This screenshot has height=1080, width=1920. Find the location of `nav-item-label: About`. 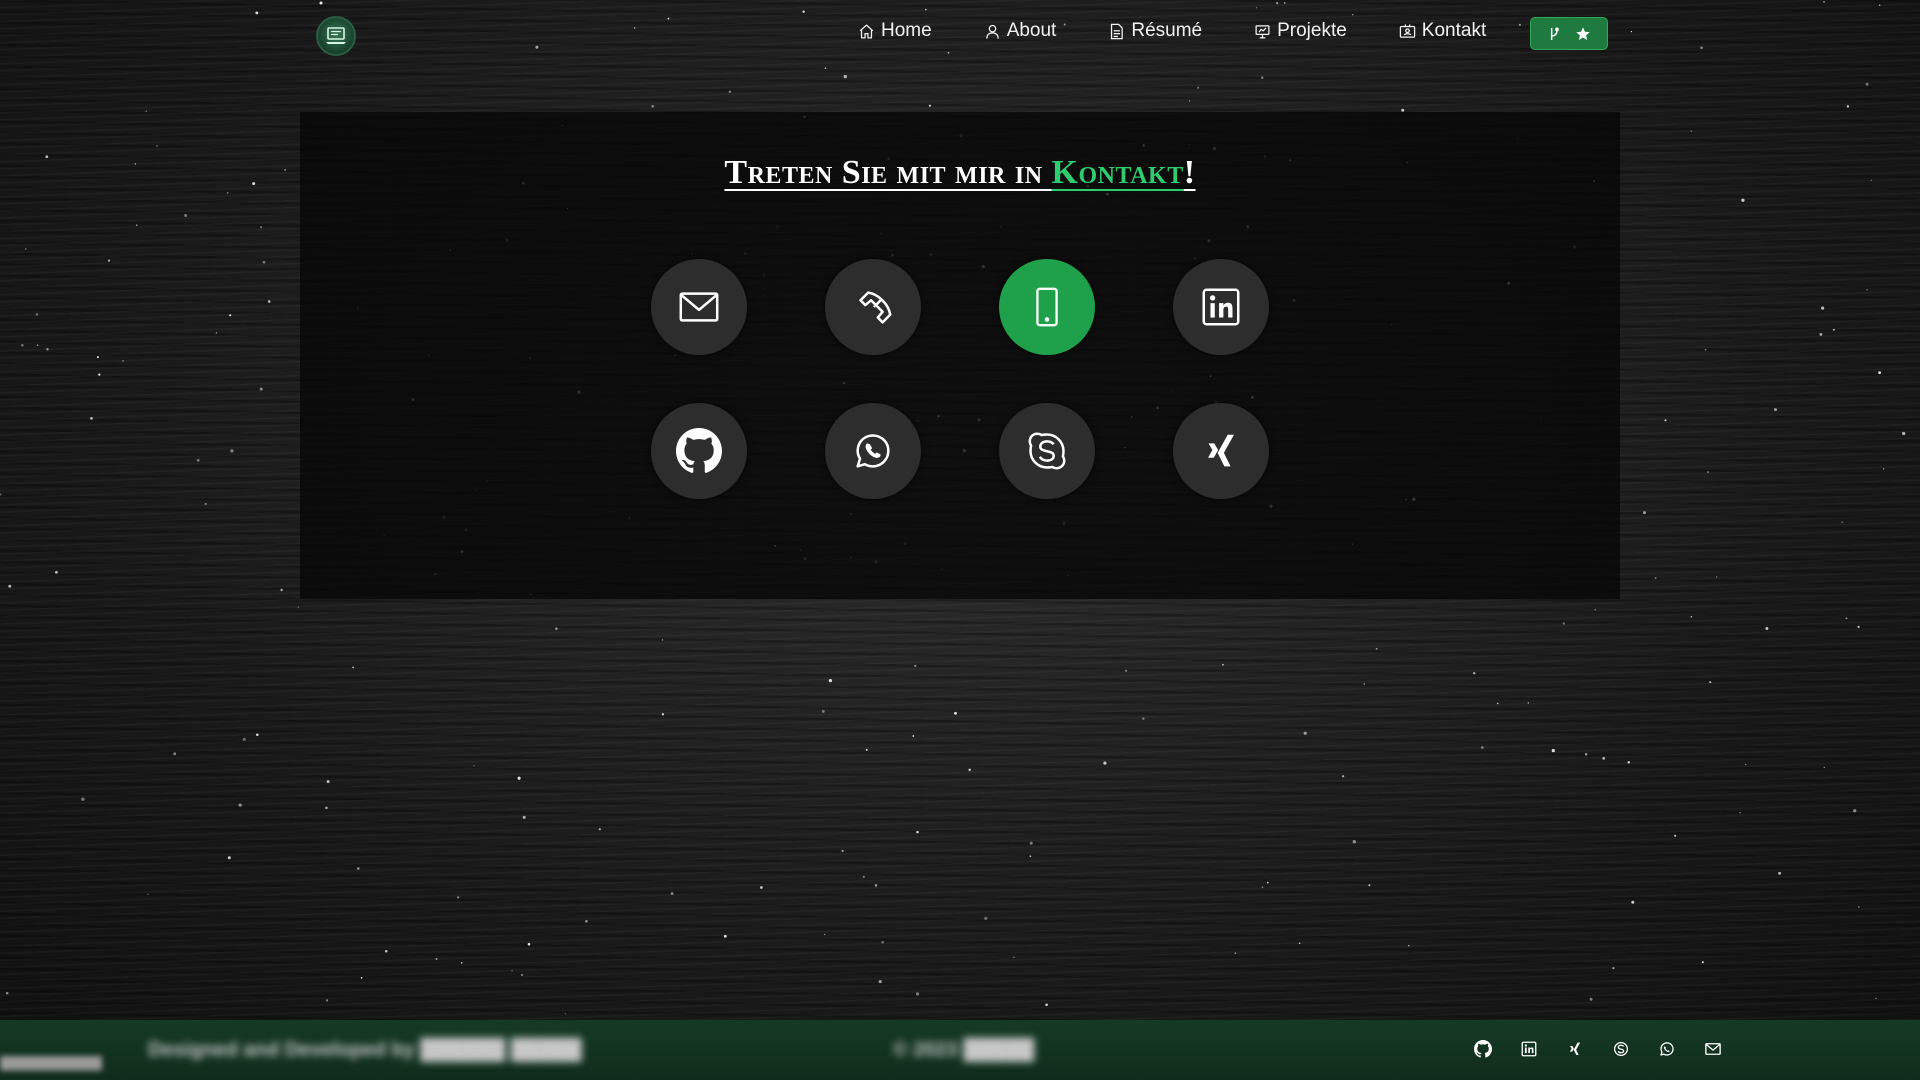

nav-item-label: About is located at coordinates (1031, 30).